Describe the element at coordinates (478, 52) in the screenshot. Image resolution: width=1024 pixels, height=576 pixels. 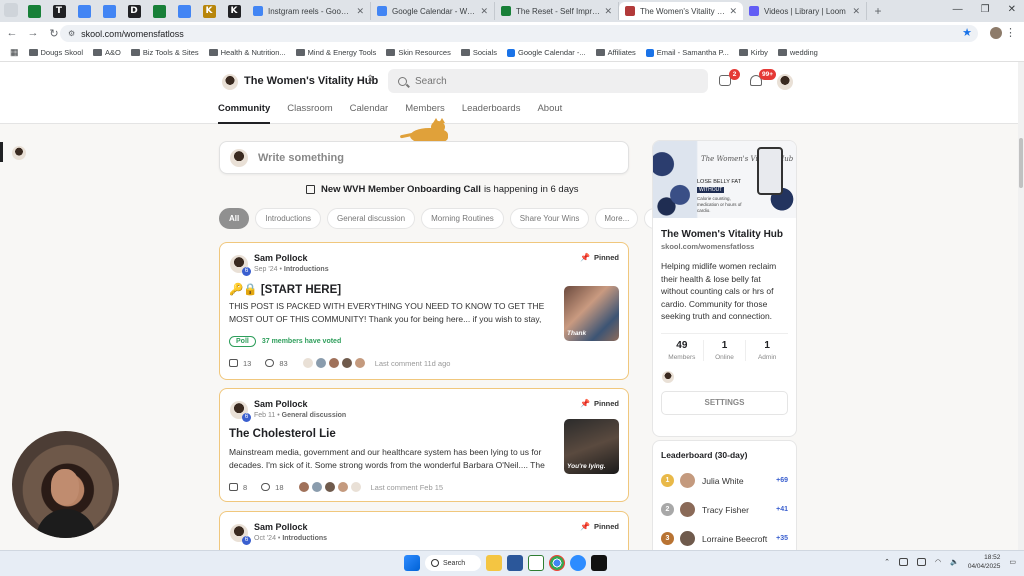
I see `bookmark-folder: Socials` at that location.